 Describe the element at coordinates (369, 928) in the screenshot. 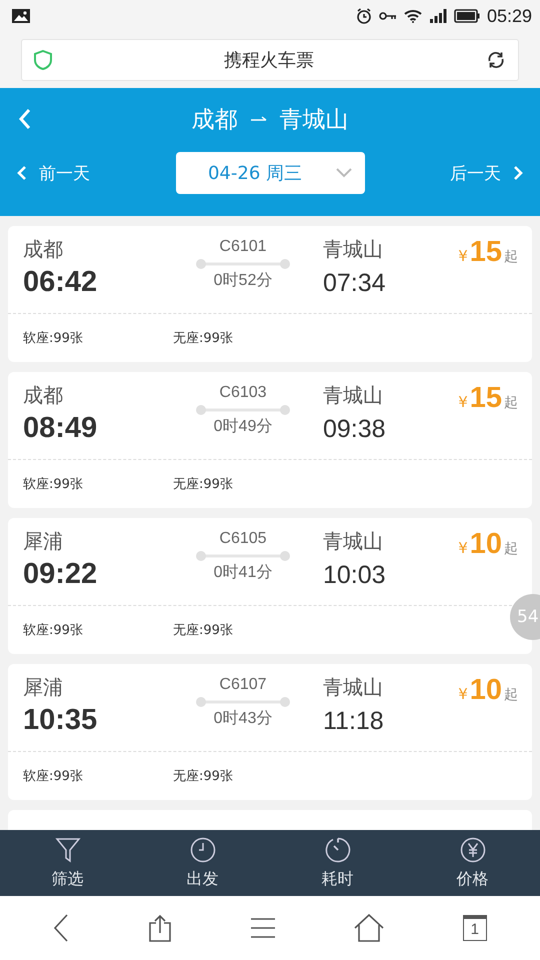

I see `home-icon` at that location.